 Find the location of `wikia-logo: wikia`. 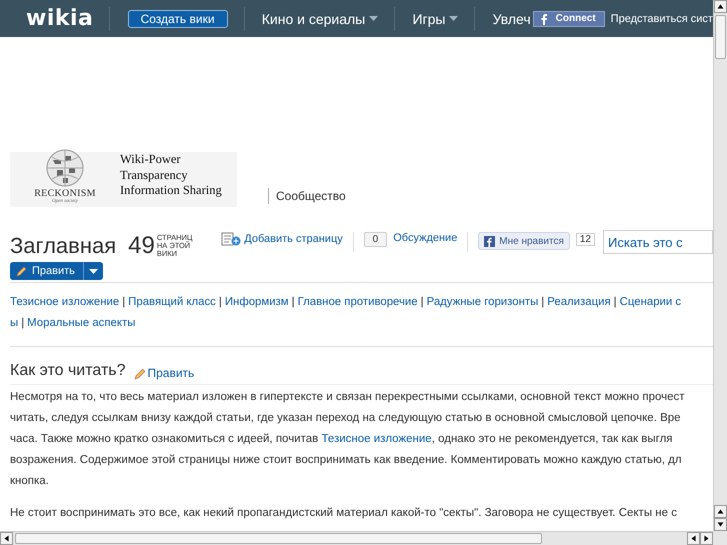

wikia-logo: wikia is located at coordinates (60, 18).